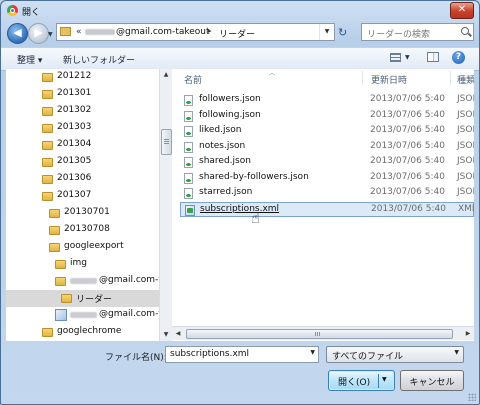  What do you see at coordinates (230, 99) in the screenshot?
I see `file-name: followers.json` at bounding box center [230, 99].